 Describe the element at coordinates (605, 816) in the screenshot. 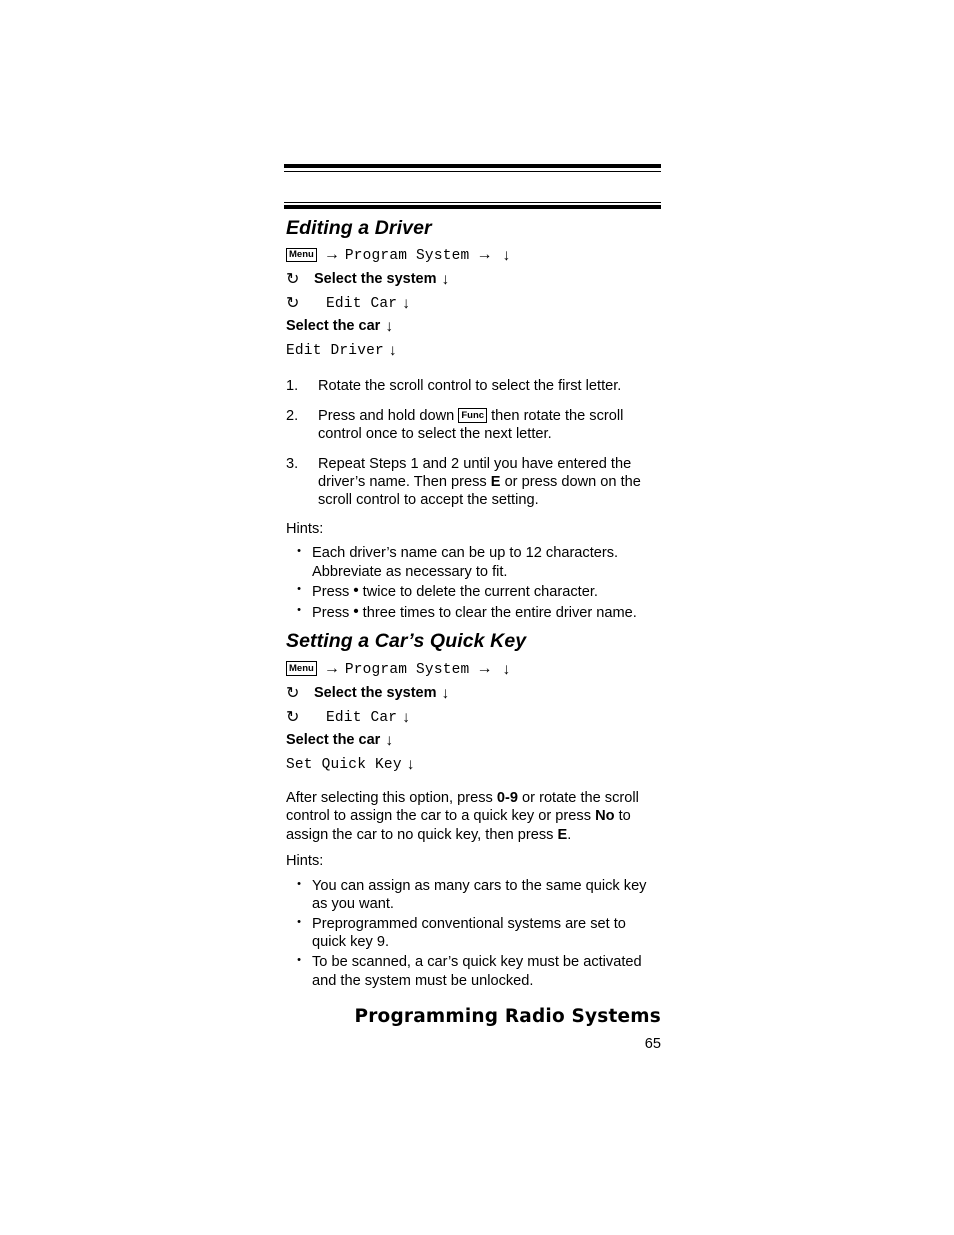

I see `inline-key-label: No` at that location.